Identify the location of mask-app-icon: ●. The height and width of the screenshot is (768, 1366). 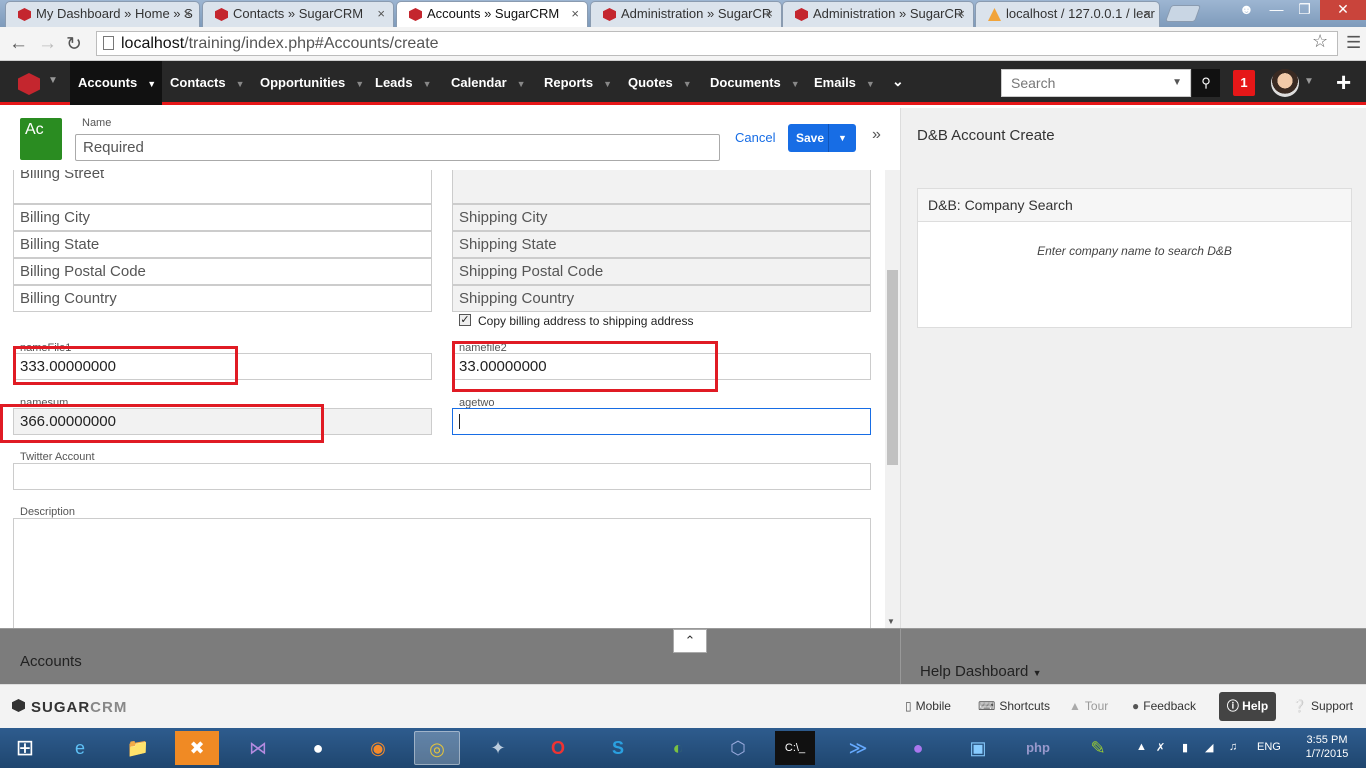
(318, 748).